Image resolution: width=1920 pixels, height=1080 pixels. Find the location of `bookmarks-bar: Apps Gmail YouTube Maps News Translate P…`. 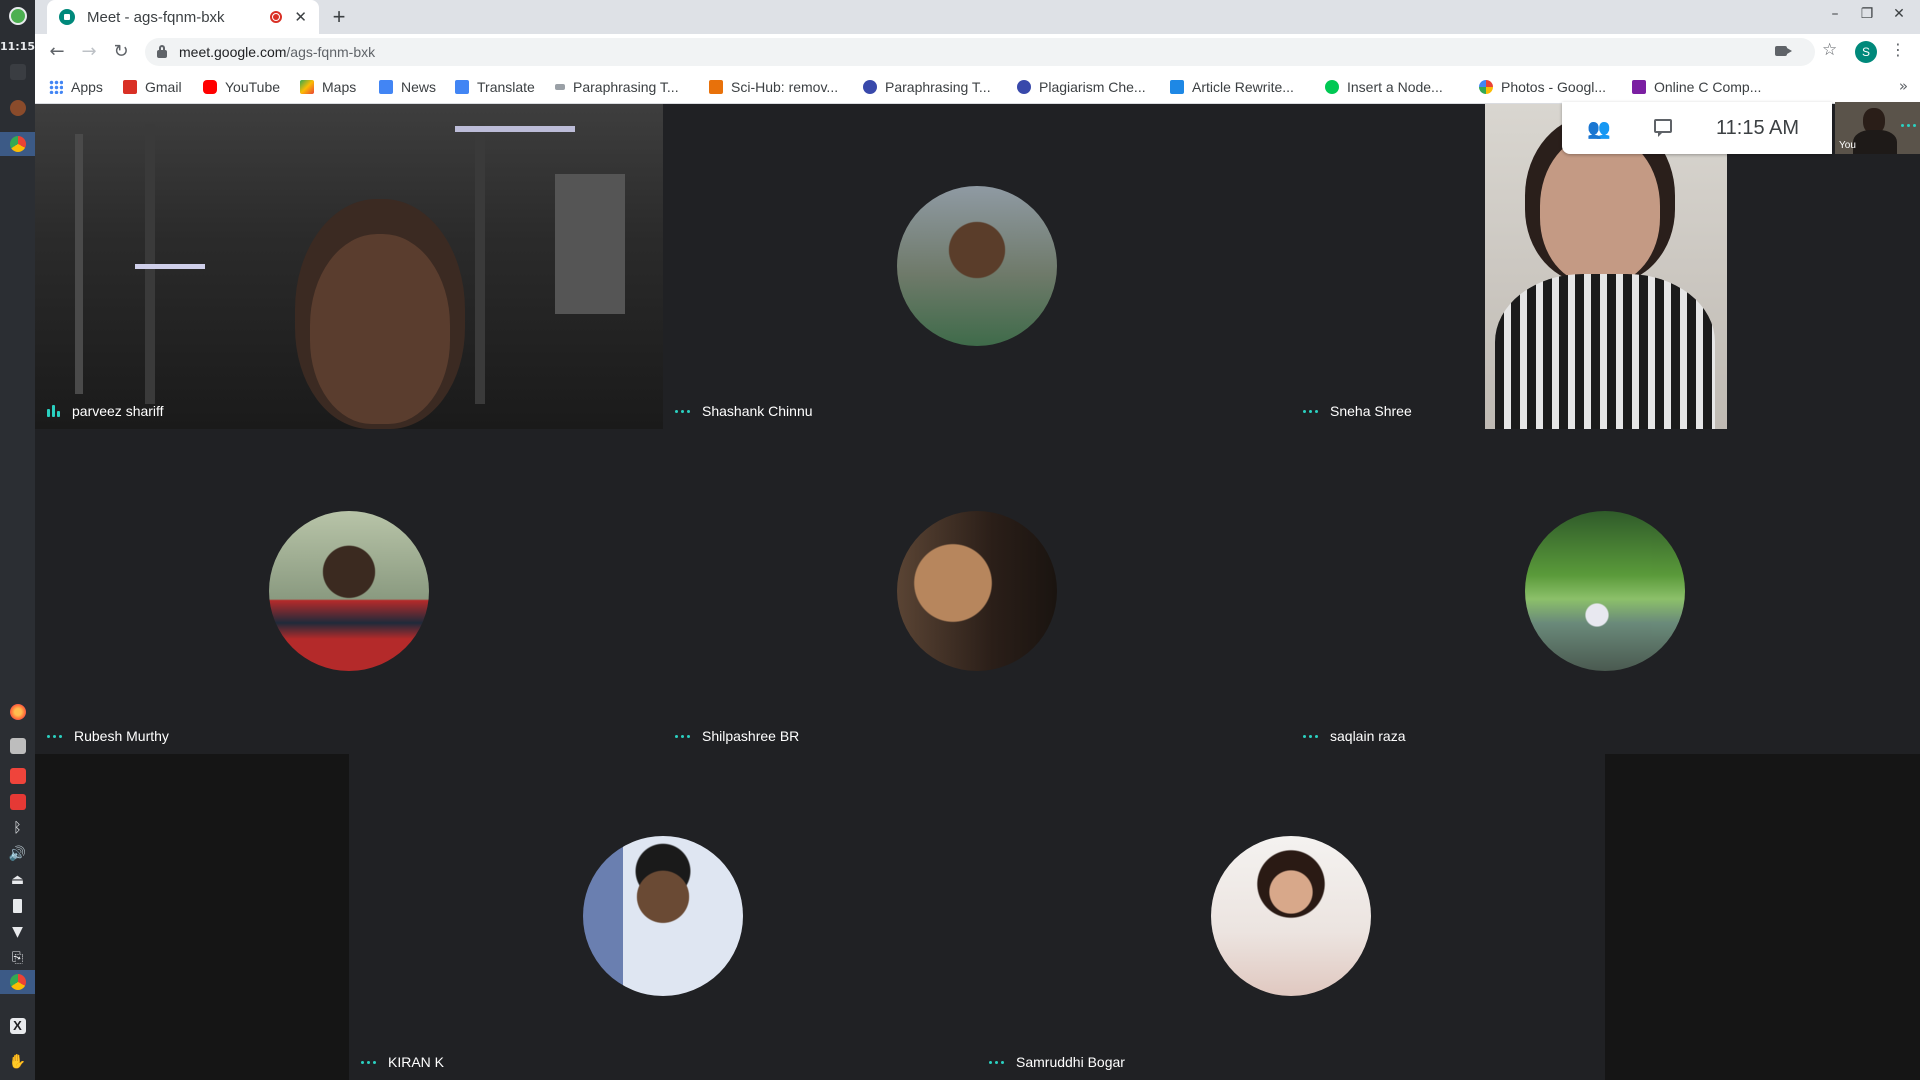

bookmarks-bar: Apps Gmail YouTube Maps News Translate P… is located at coordinates (977, 87).